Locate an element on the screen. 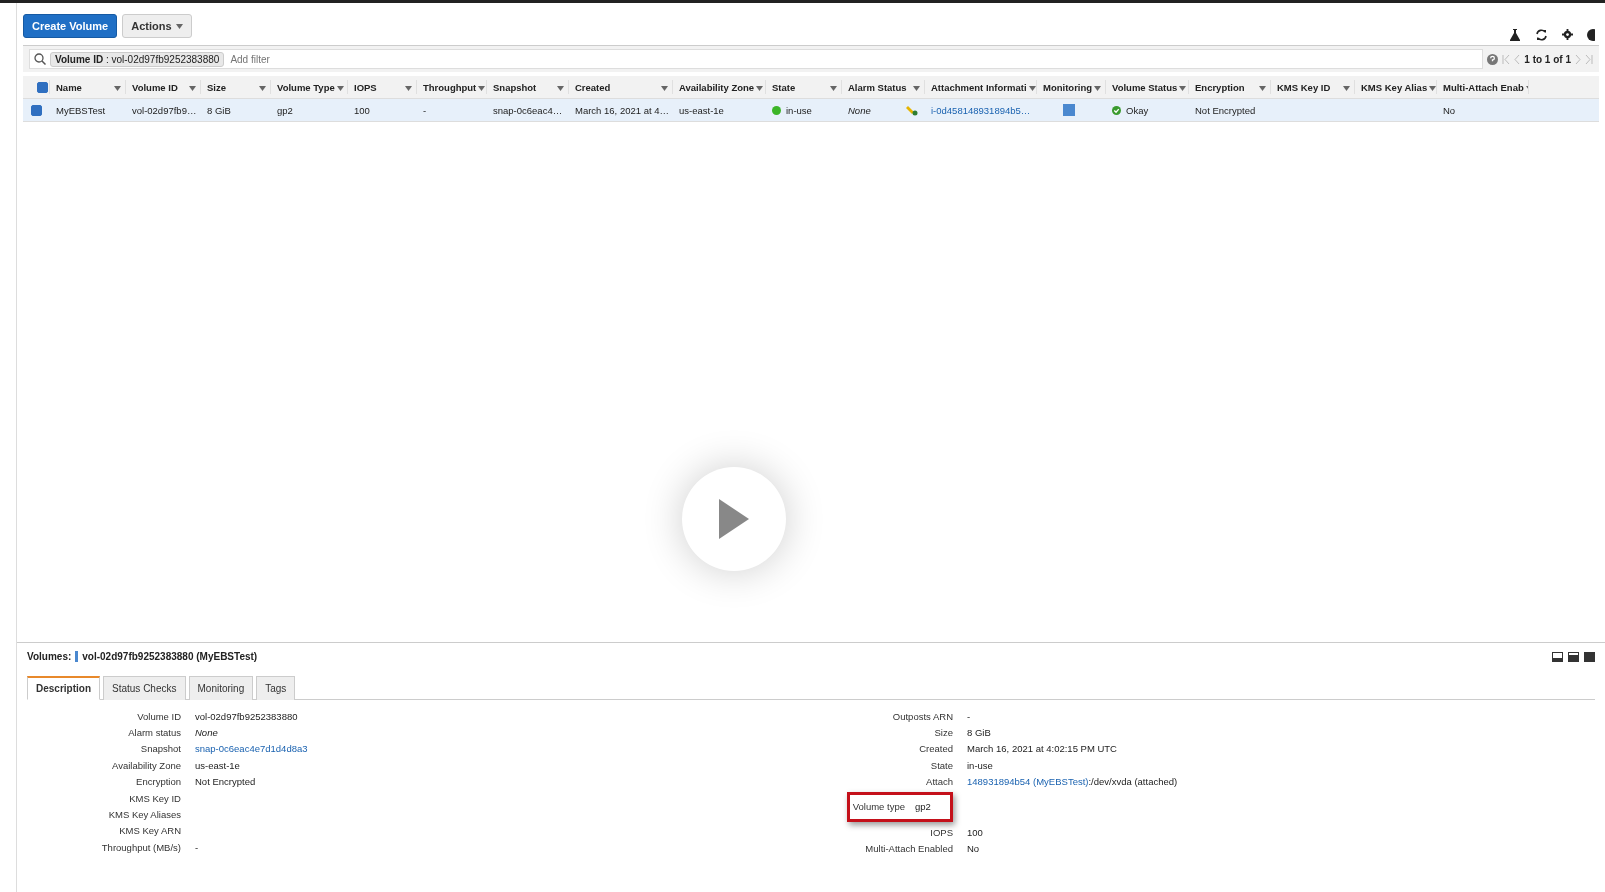  column-header: Name is located at coordinates (69, 87).